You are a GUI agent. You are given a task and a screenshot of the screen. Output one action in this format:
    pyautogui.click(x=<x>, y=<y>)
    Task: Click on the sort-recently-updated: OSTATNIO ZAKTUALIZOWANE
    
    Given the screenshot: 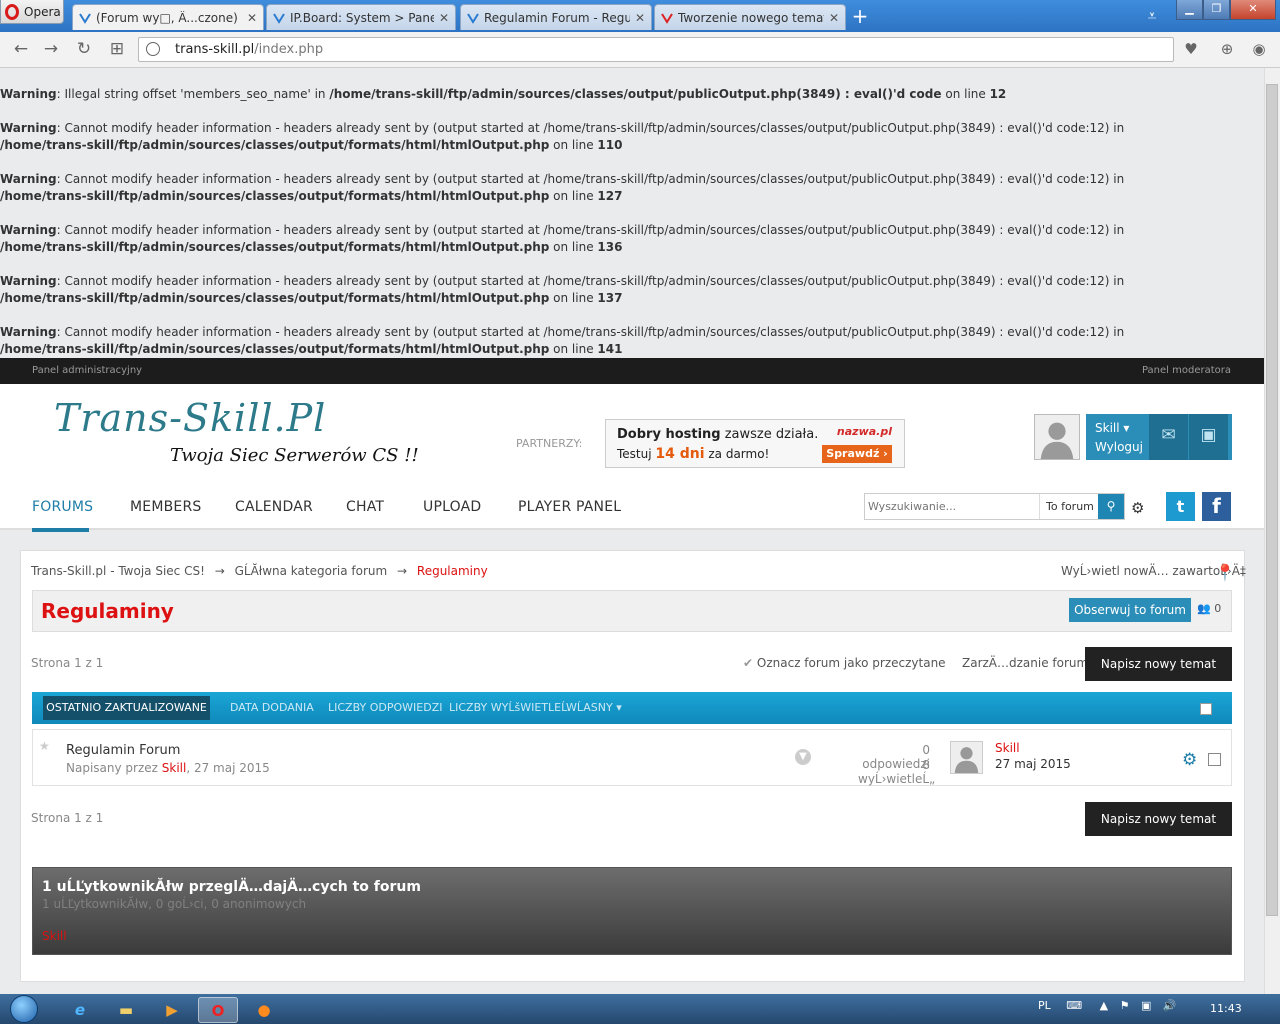 What is the action you would take?
    pyautogui.click(x=126, y=708)
    